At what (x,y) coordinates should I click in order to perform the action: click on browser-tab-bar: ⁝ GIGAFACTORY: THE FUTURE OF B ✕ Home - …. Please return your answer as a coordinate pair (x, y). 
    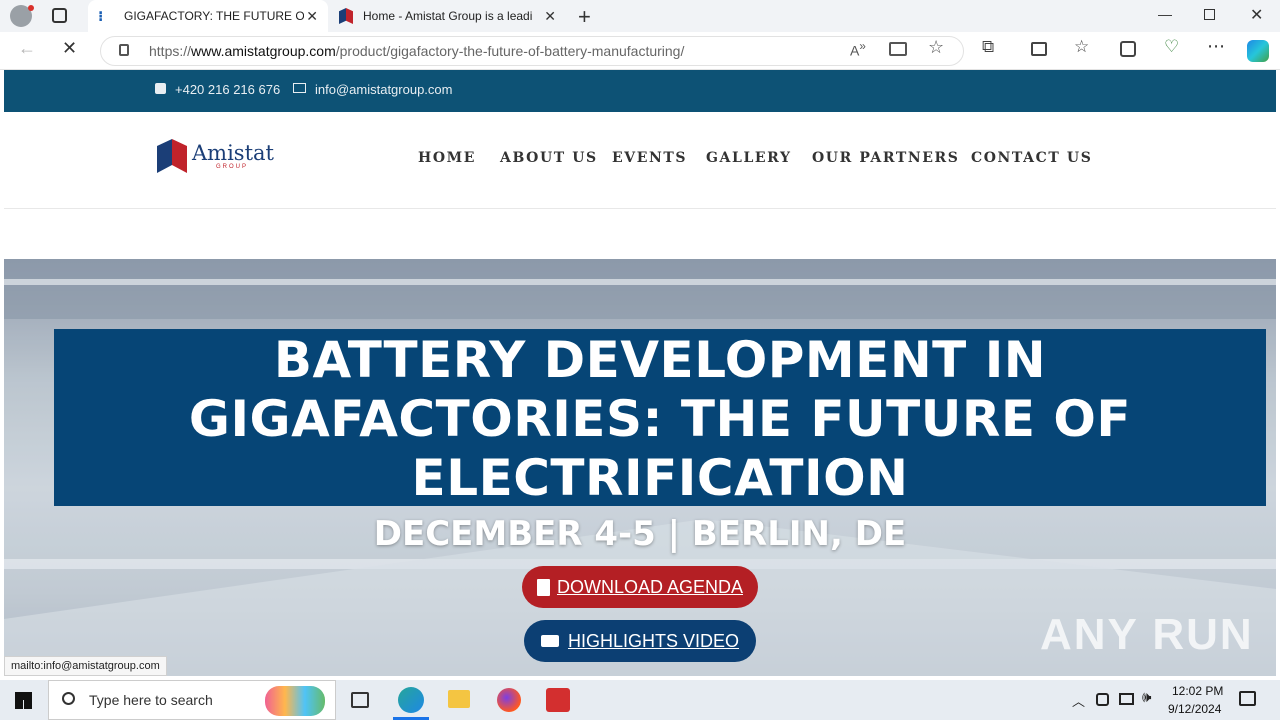
    Looking at the image, I should click on (640, 16).